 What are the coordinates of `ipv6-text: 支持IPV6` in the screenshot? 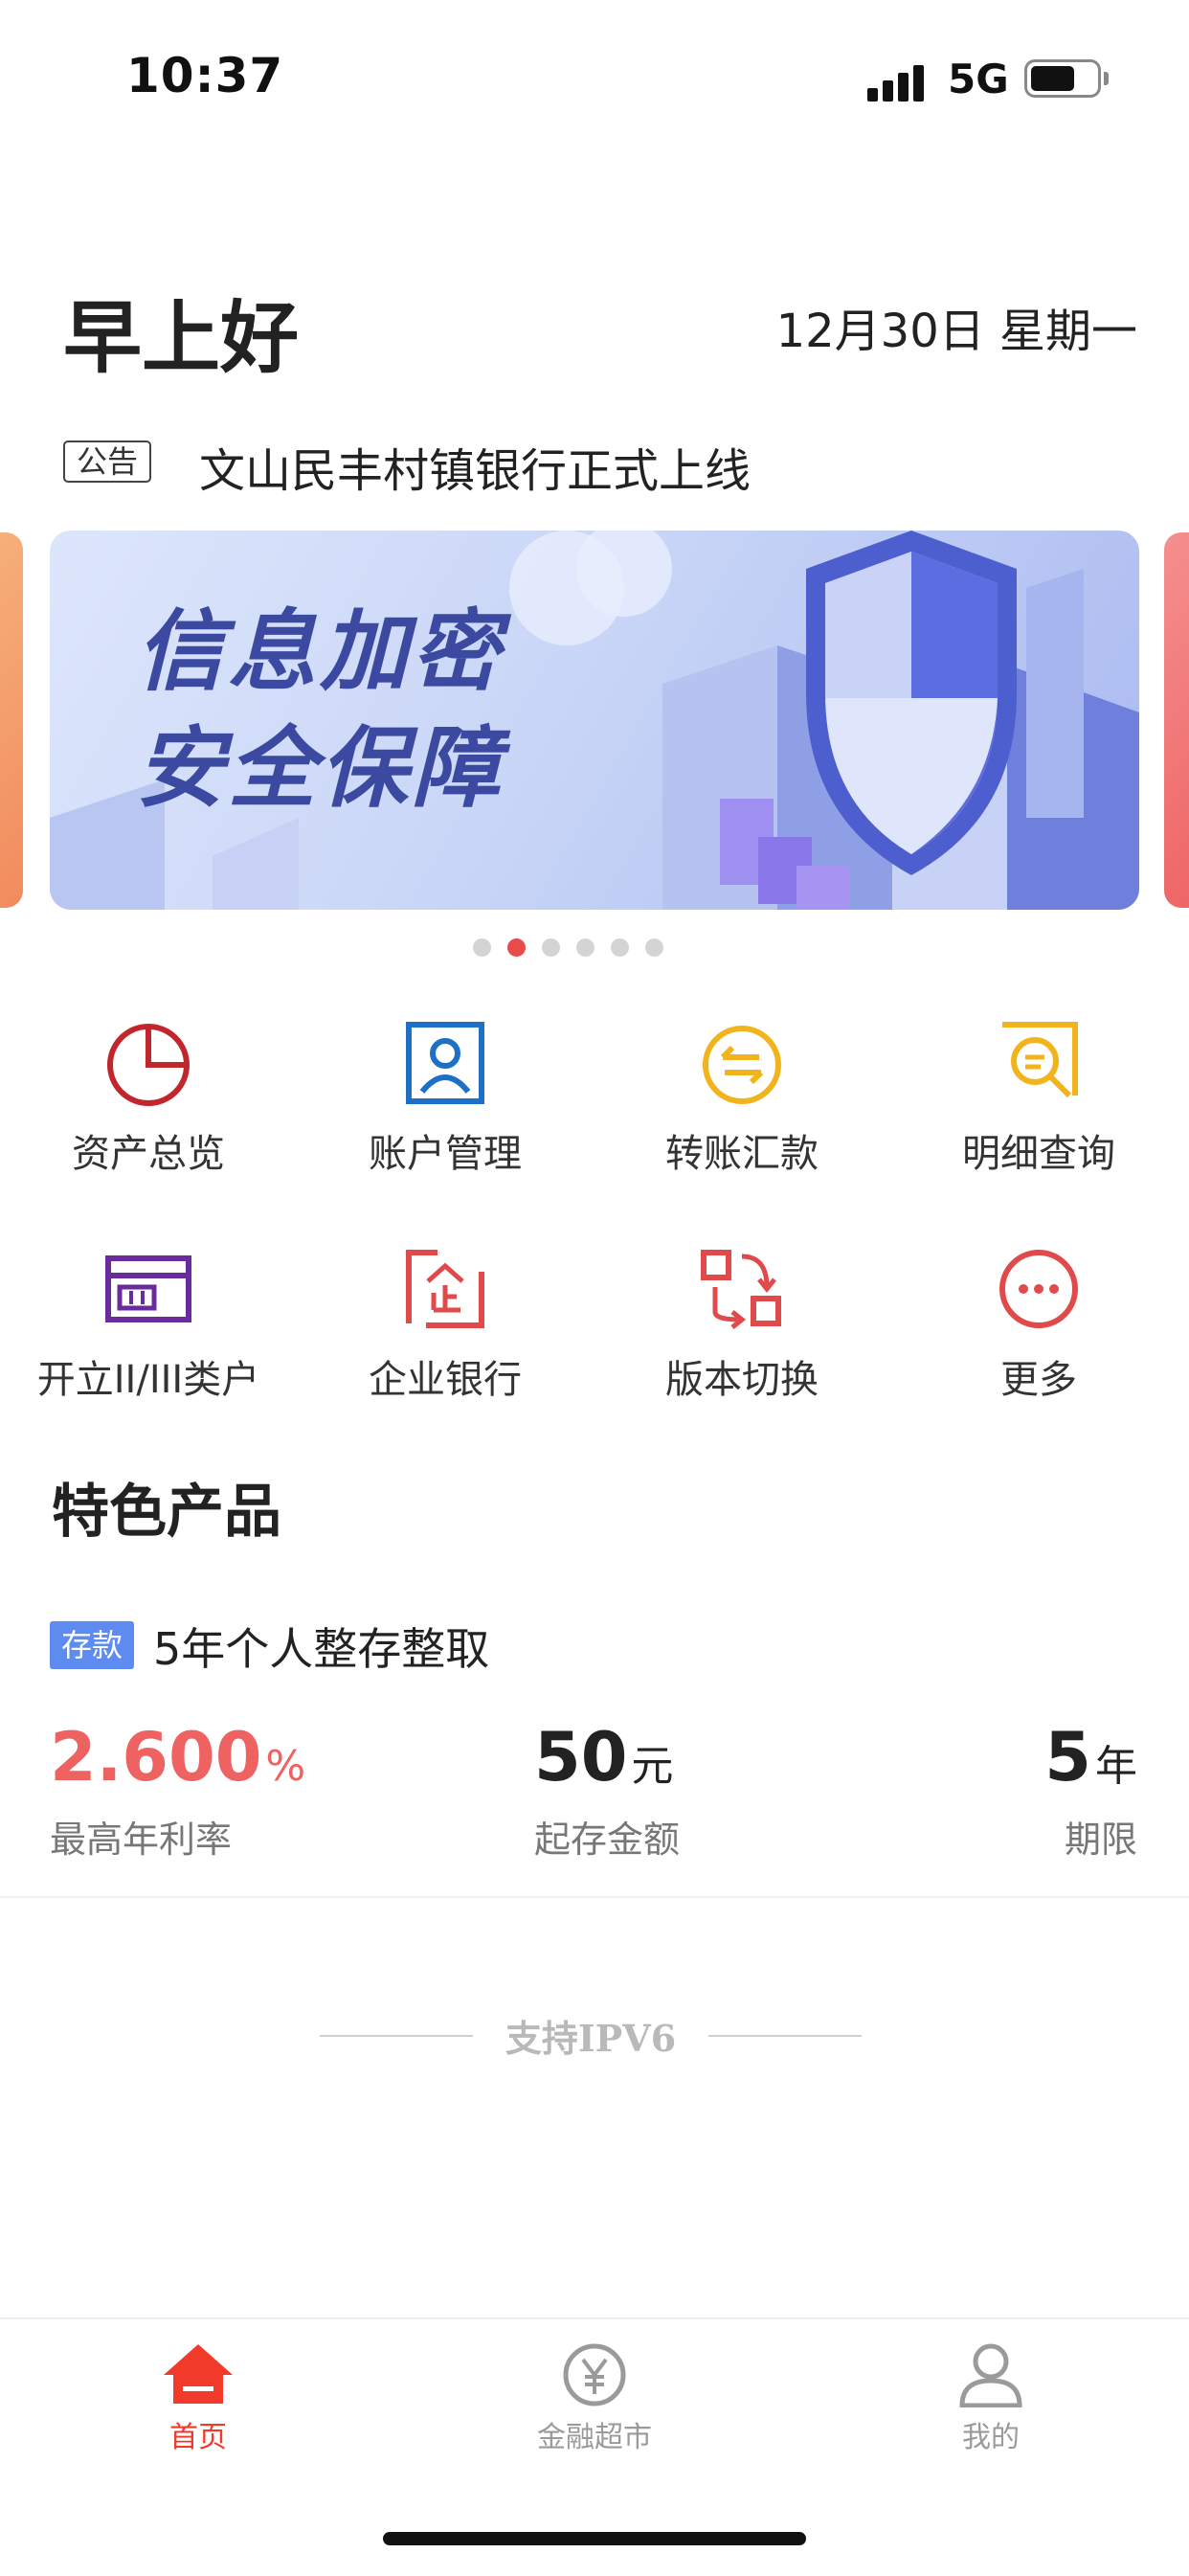 It's located at (591, 2038).